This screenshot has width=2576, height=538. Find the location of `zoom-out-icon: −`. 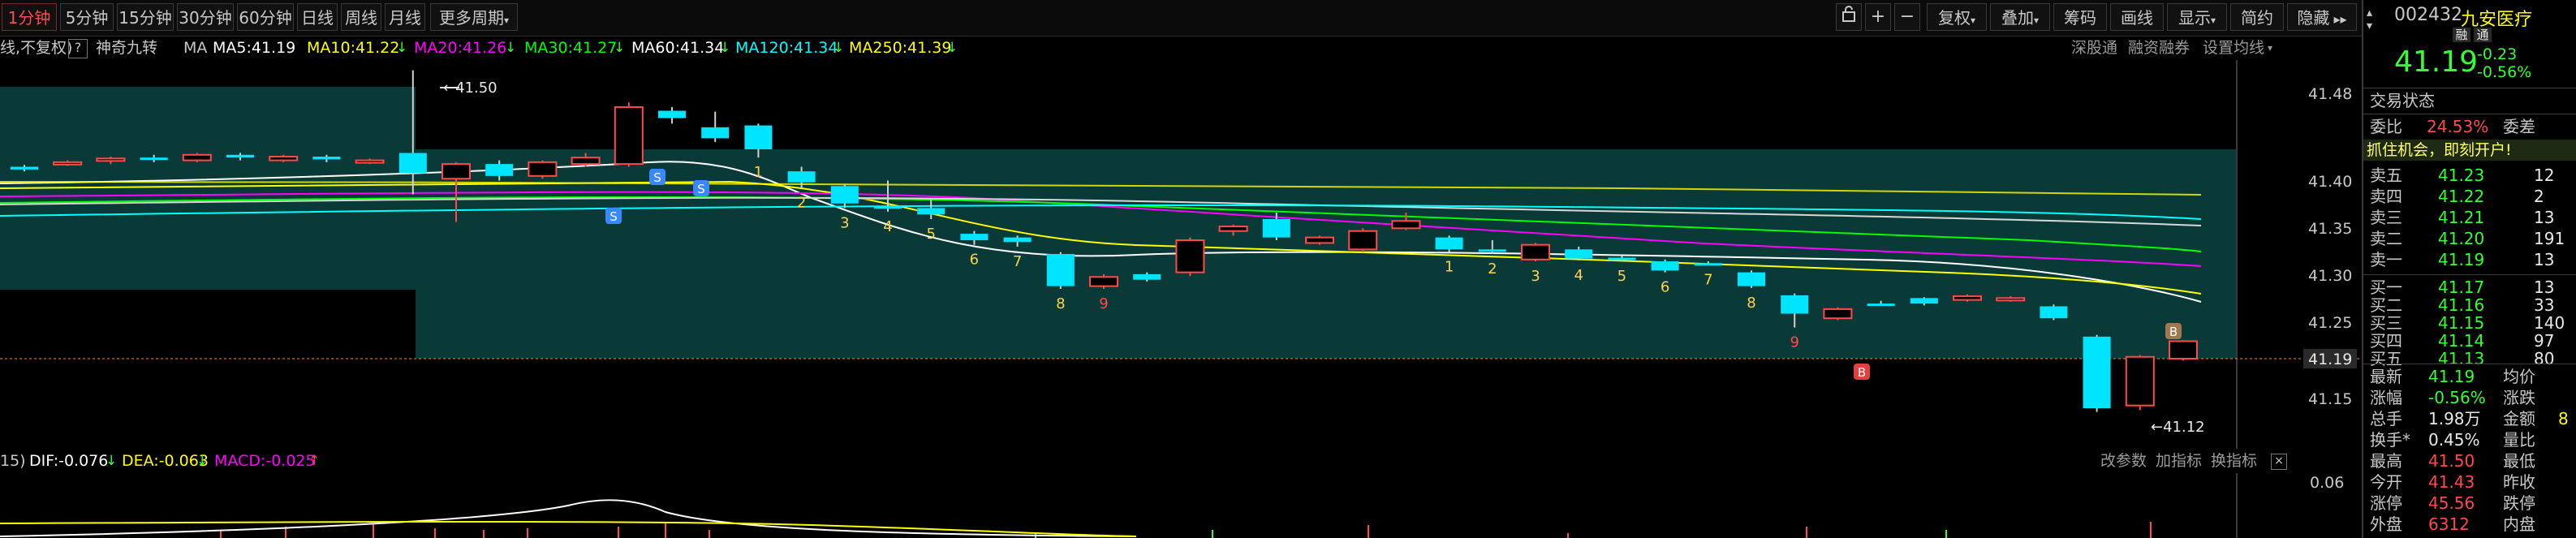

zoom-out-icon: − is located at coordinates (1907, 17).